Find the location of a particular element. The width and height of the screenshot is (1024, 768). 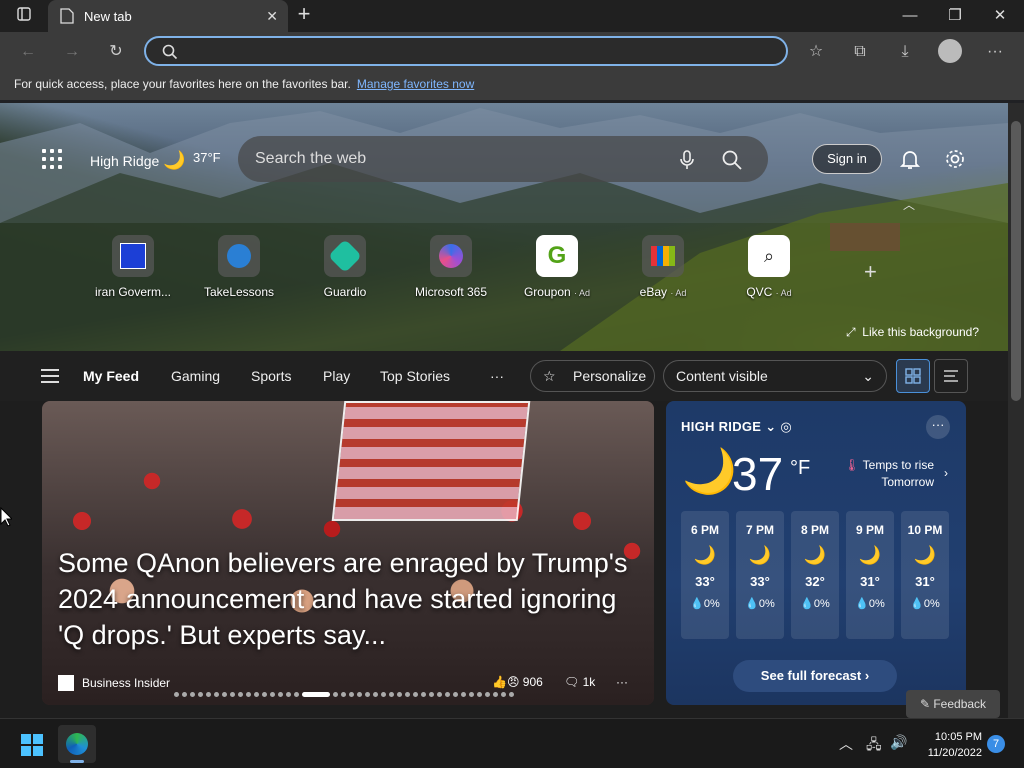

back-icon: ← is located at coordinates (28, 52).